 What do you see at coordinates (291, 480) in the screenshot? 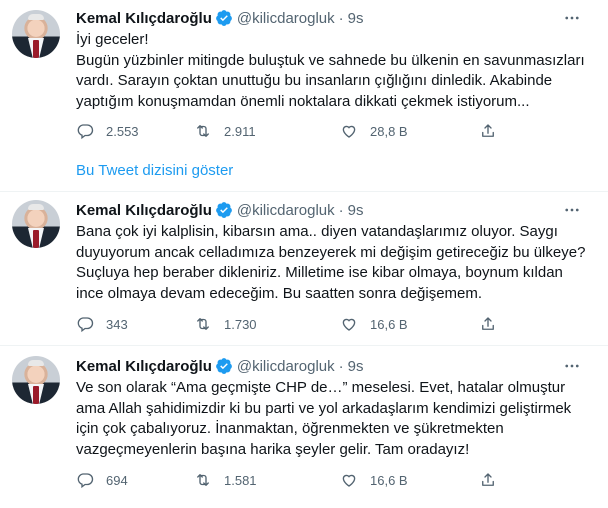
I see `tweet-actions: 694 1.581 16,6 B` at bounding box center [291, 480].